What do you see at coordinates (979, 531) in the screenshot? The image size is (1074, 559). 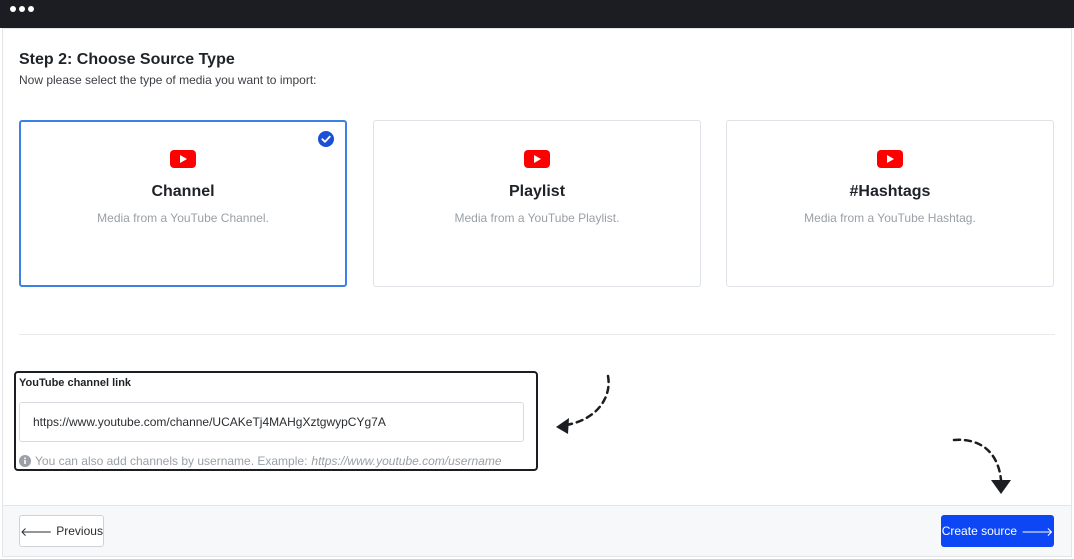 I see `create-source-button-label: Create source` at bounding box center [979, 531].